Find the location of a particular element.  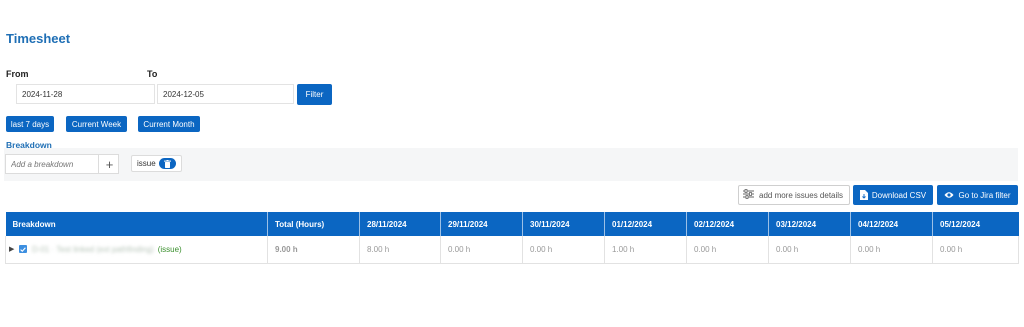

breakdown-chip-issue: issue is located at coordinates (156, 163).